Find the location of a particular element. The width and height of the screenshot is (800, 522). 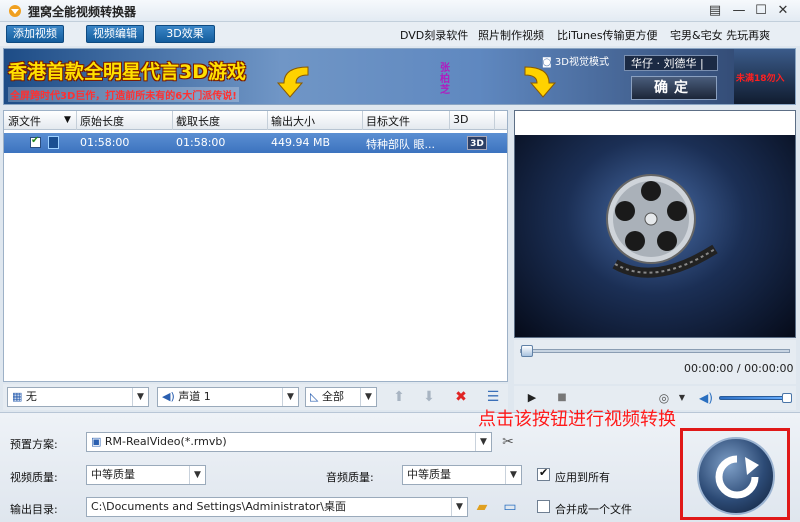

merge-checkbox is located at coordinates (543, 506).